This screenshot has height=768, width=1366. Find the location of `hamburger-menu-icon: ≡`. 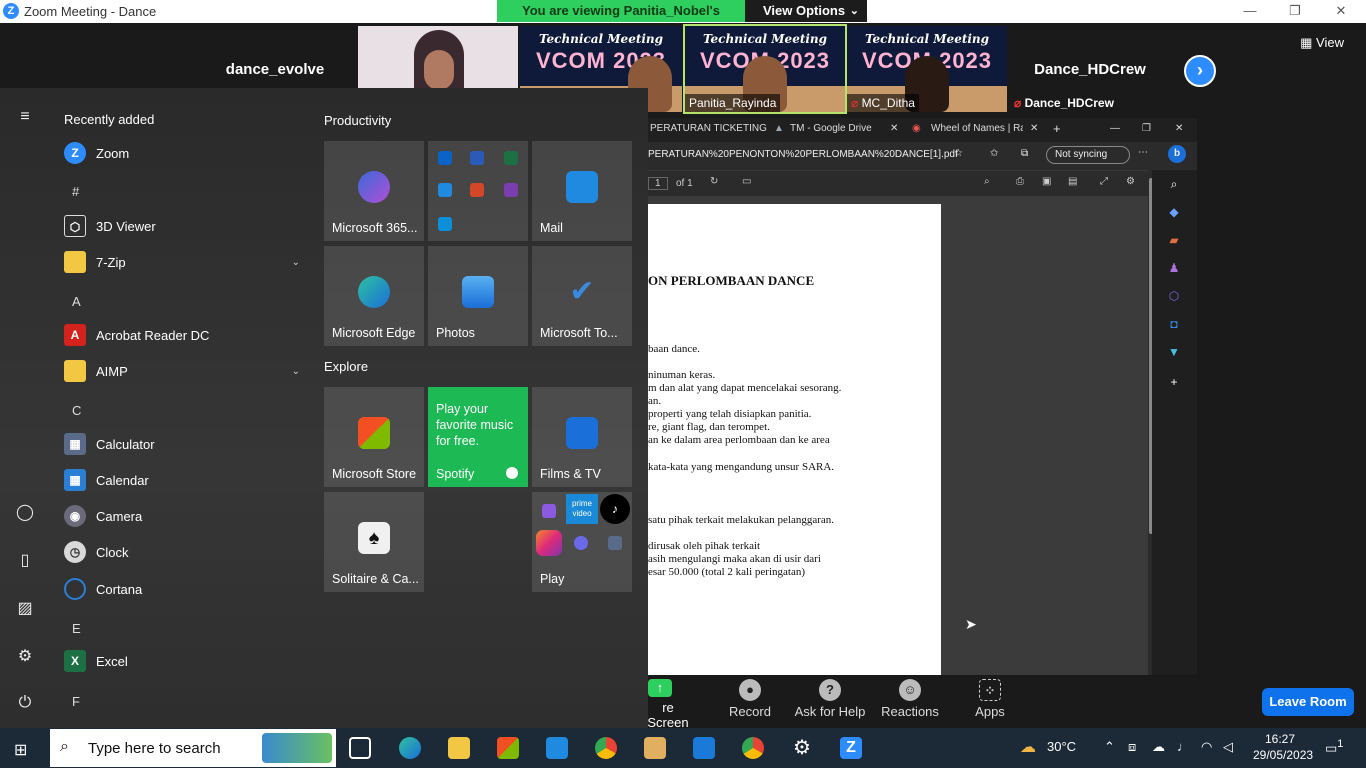

hamburger-menu-icon: ≡ is located at coordinates (25, 118).